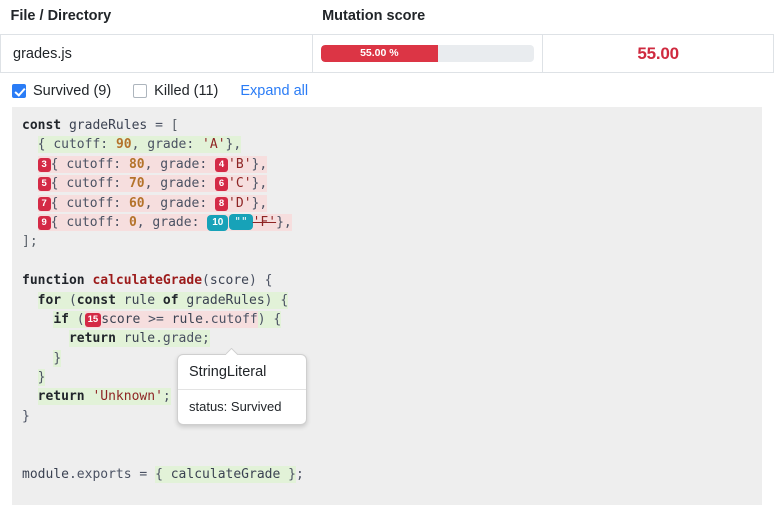  Describe the element at coordinates (72, 91) in the screenshot. I see `filter-survived-label: Survived (9)` at that location.